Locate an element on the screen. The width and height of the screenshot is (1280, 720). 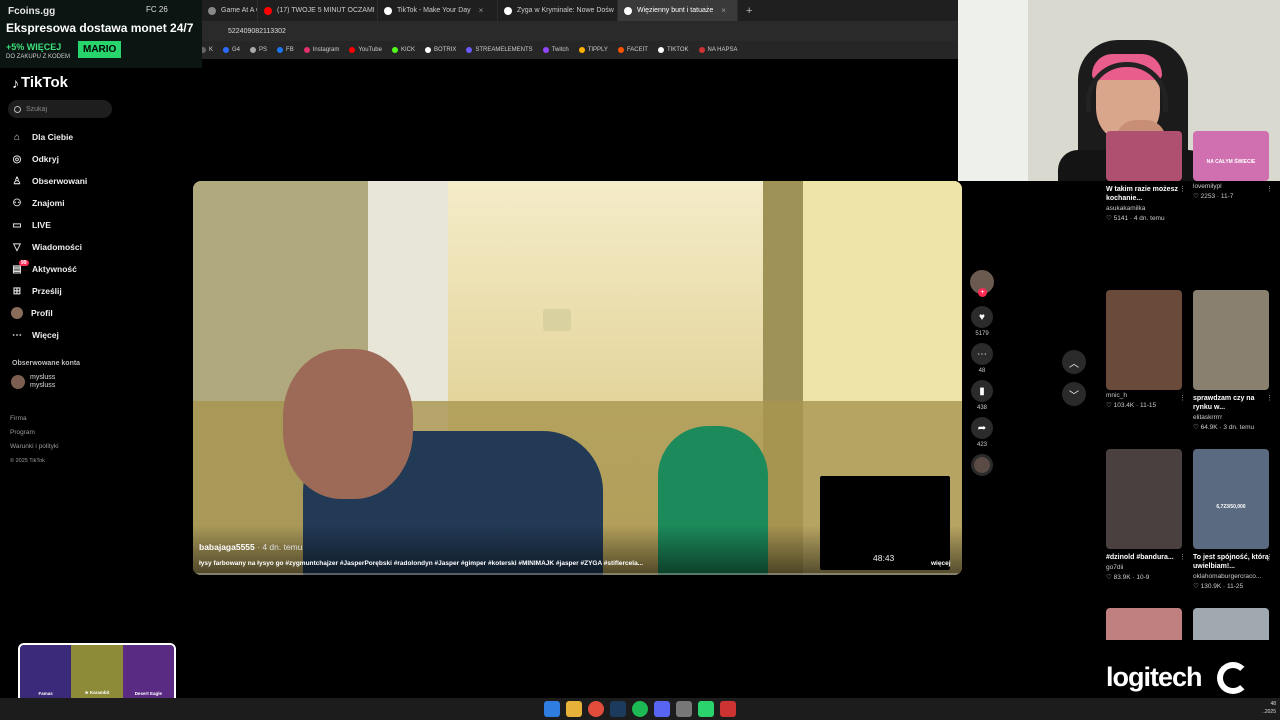
sidebar-item: ⚇ Znajomi is located at coordinates (65, 203).